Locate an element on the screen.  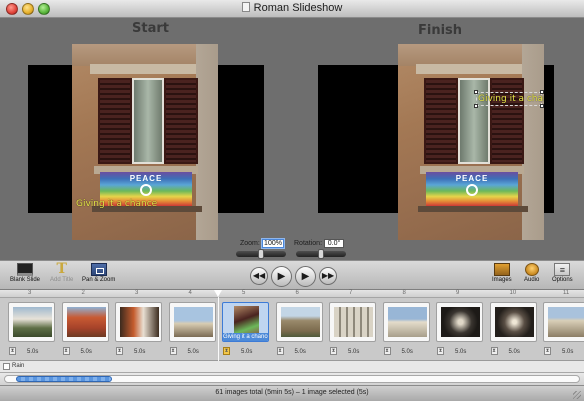
right-shutter is located at coordinates (181, 121).